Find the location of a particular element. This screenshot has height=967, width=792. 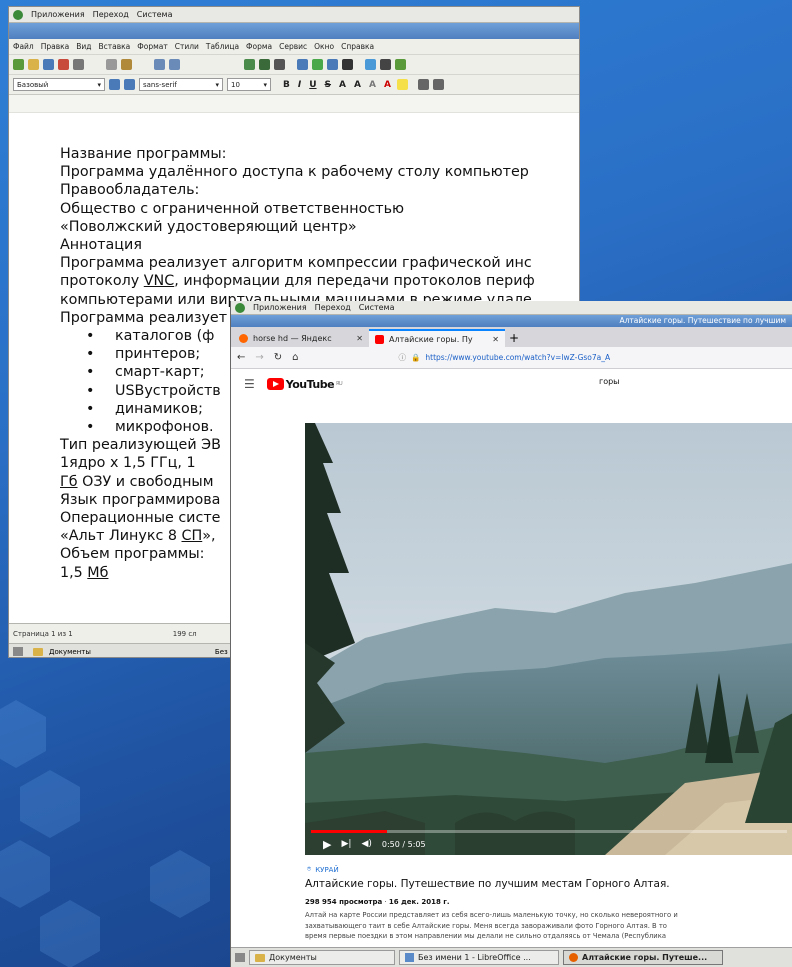

lock-icon: 🔒 is located at coordinates (415, 357).